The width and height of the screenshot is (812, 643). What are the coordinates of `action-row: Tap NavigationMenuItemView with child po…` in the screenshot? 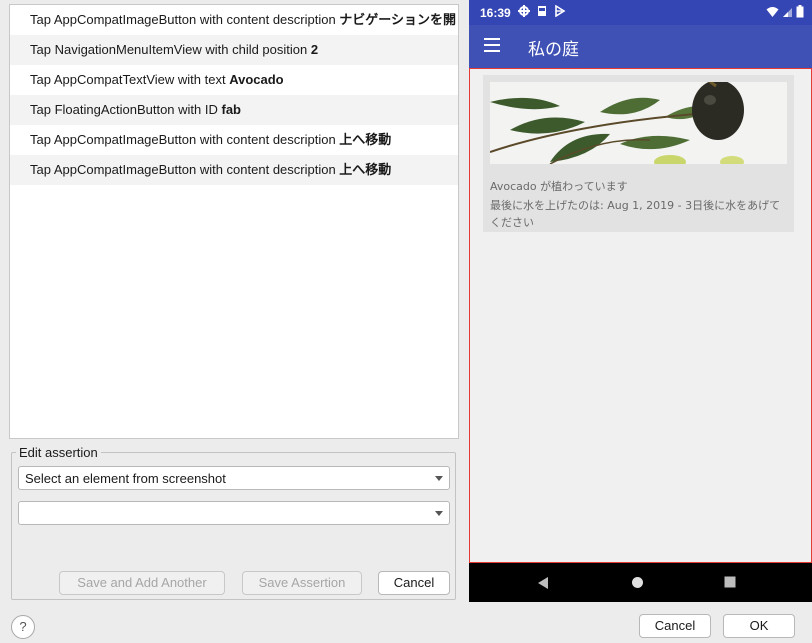 It's located at (234, 50).